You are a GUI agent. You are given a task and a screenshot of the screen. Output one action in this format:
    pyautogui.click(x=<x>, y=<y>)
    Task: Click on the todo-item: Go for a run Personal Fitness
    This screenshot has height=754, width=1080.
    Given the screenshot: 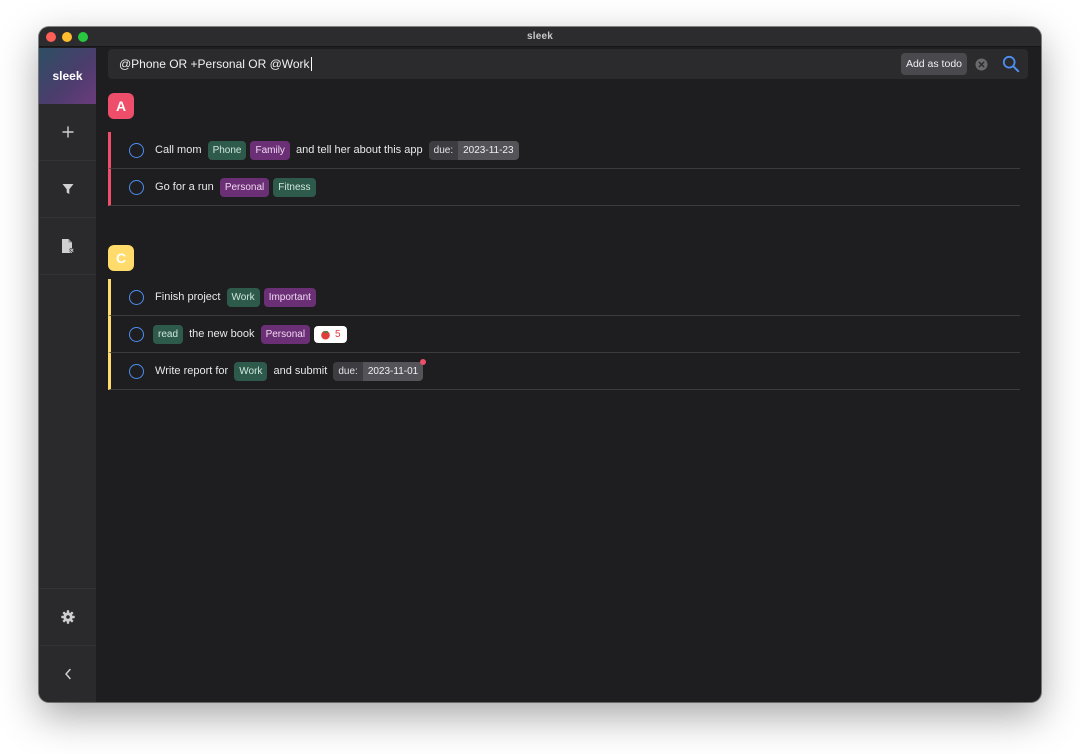 What is the action you would take?
    pyautogui.click(x=564, y=187)
    